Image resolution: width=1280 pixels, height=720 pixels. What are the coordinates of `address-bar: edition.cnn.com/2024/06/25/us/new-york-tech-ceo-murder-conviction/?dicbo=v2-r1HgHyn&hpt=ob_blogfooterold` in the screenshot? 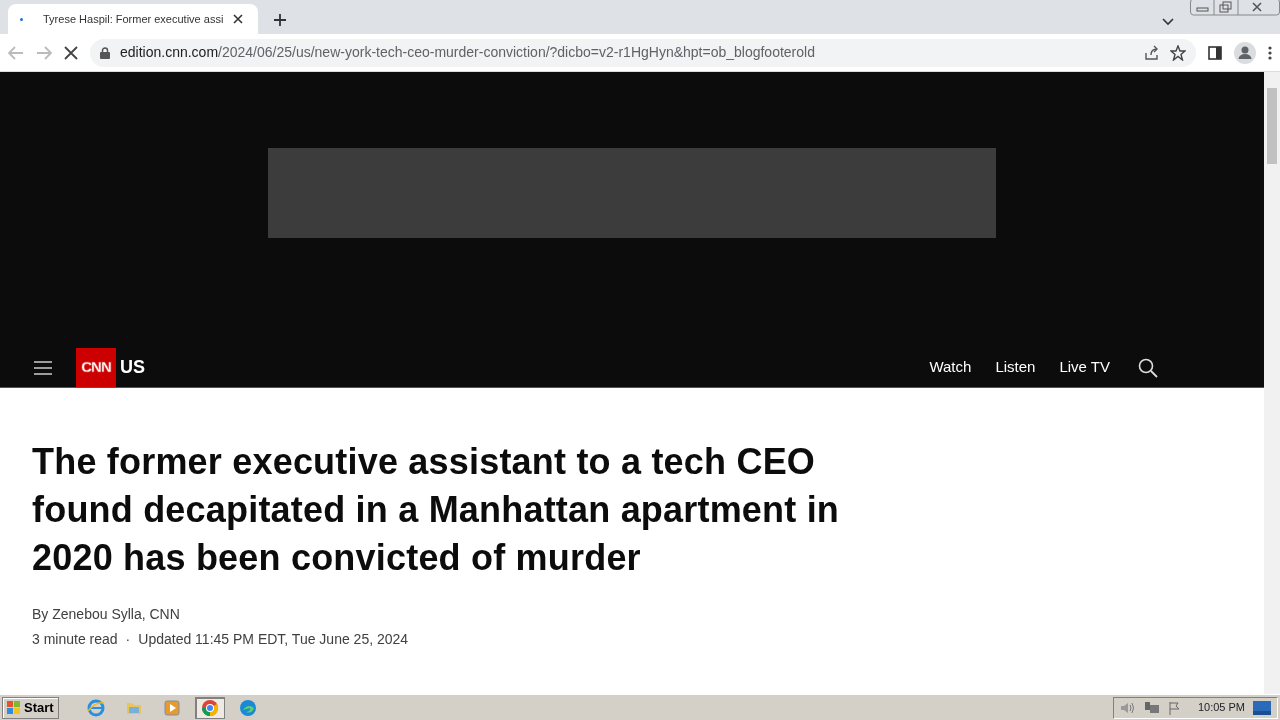 It's located at (643, 52).